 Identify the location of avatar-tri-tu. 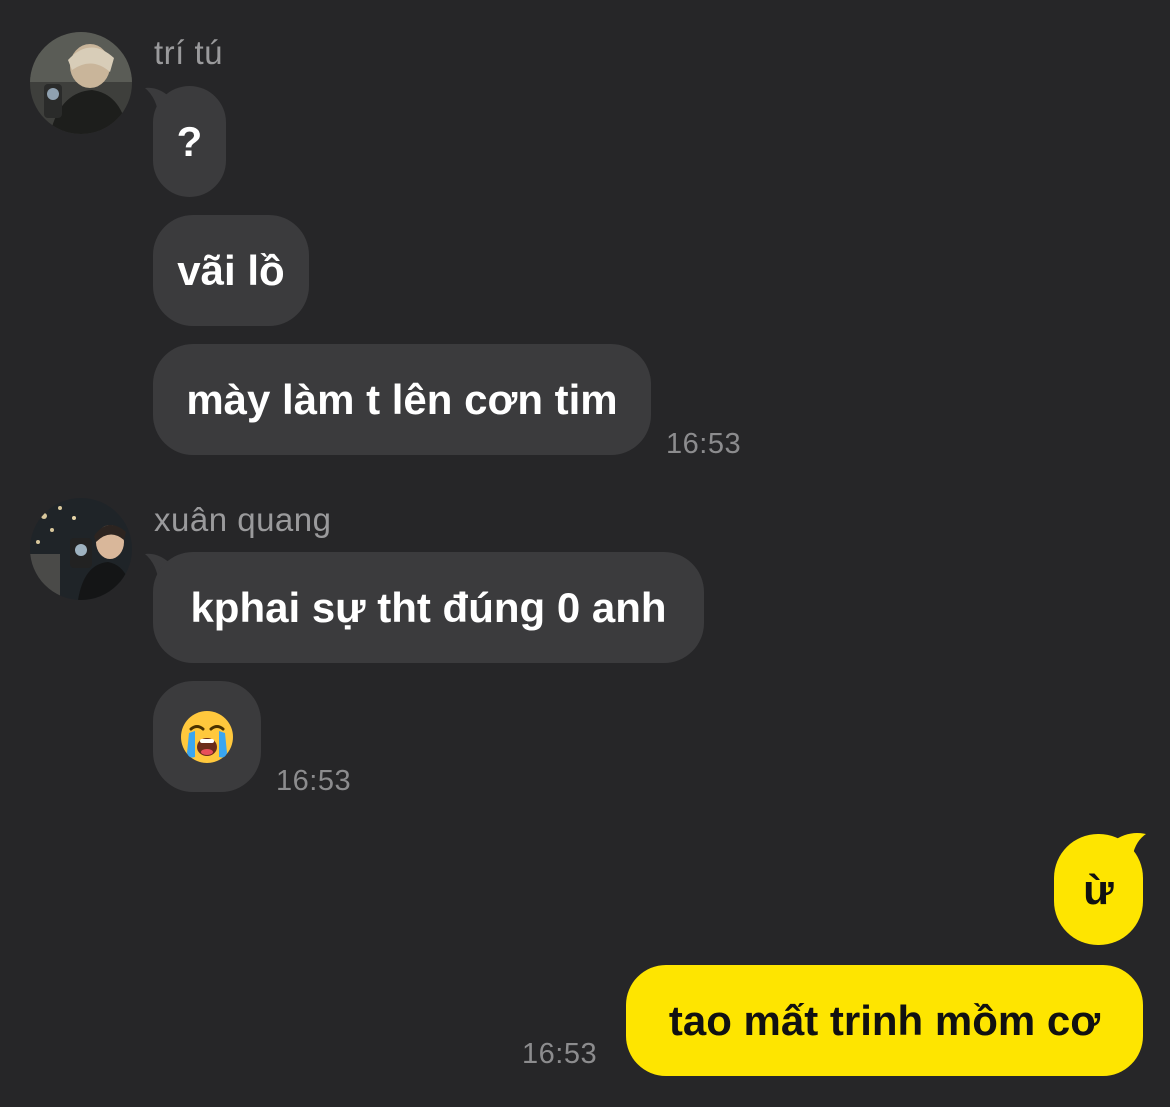
(81, 83).